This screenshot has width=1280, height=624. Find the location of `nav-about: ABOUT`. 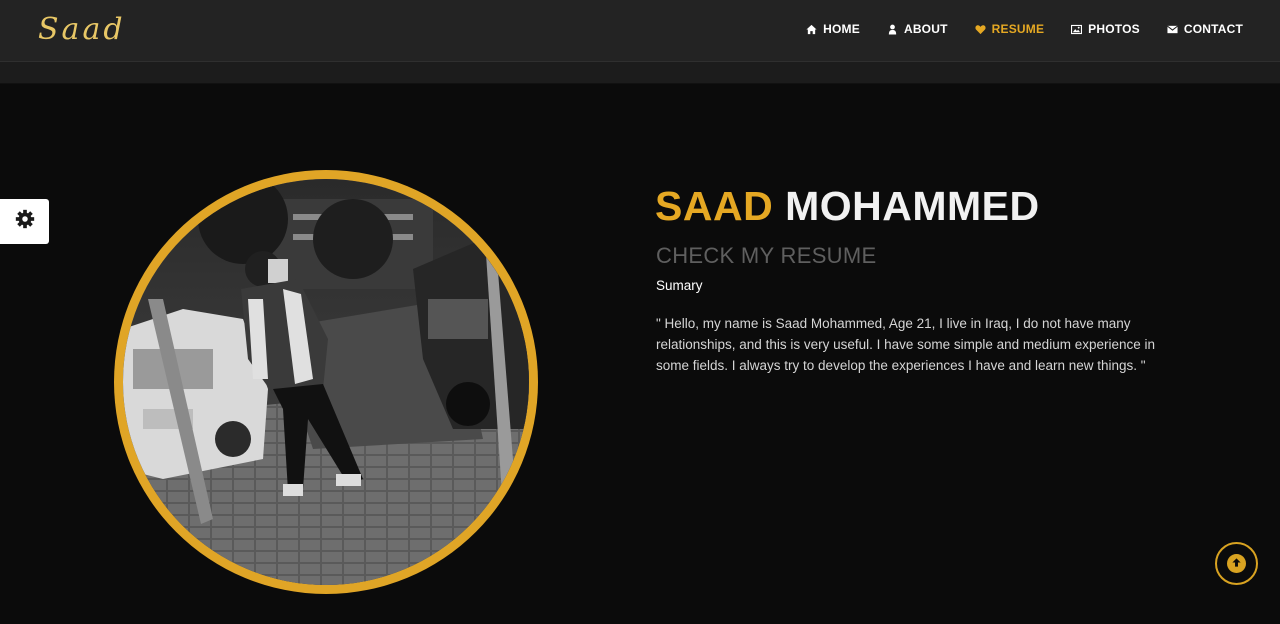

nav-about: ABOUT is located at coordinates (917, 29).